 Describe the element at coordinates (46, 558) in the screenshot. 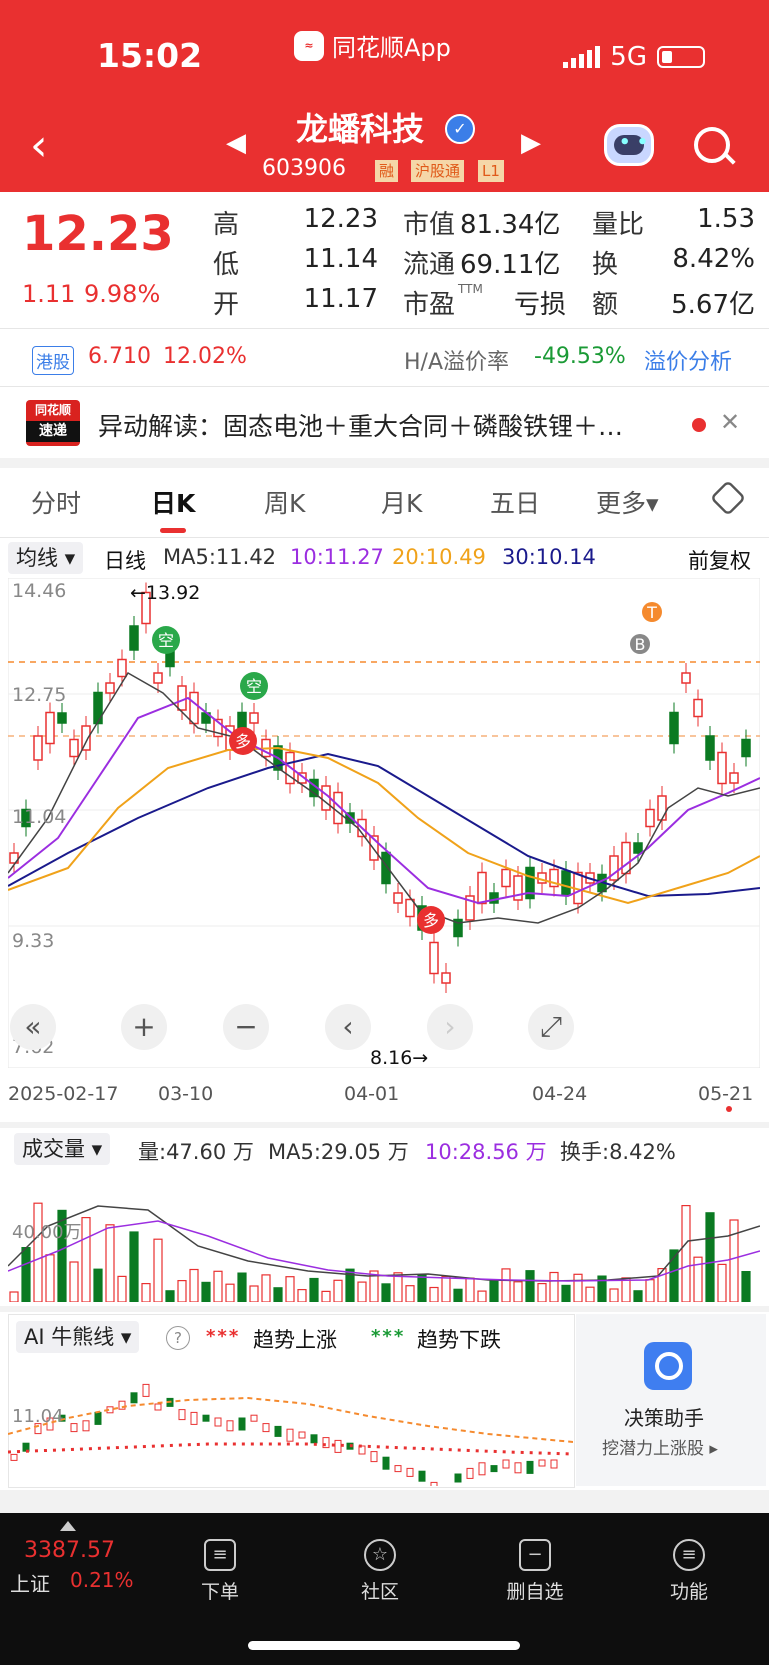

I see `ma-selector: 均线 ▾` at that location.